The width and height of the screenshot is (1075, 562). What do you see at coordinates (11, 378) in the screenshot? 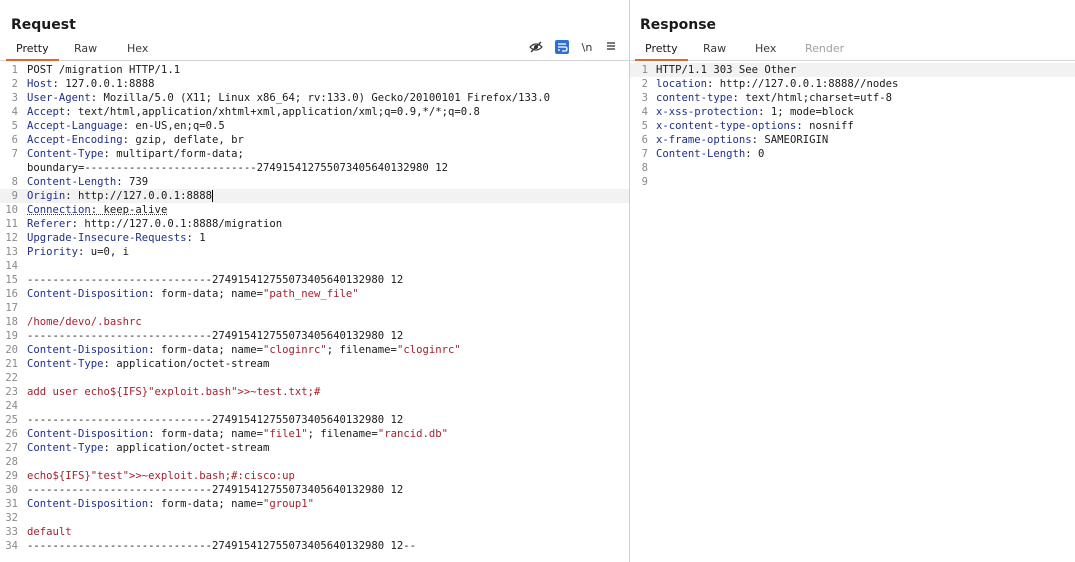
I see `line-number: 22` at bounding box center [11, 378].